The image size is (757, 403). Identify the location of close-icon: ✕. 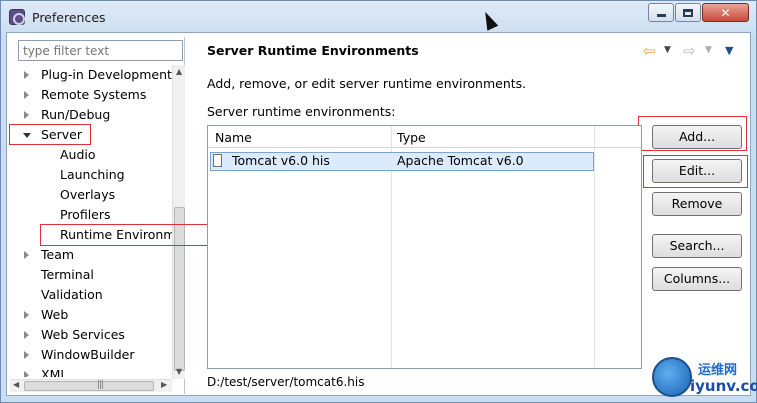
(725, 12).